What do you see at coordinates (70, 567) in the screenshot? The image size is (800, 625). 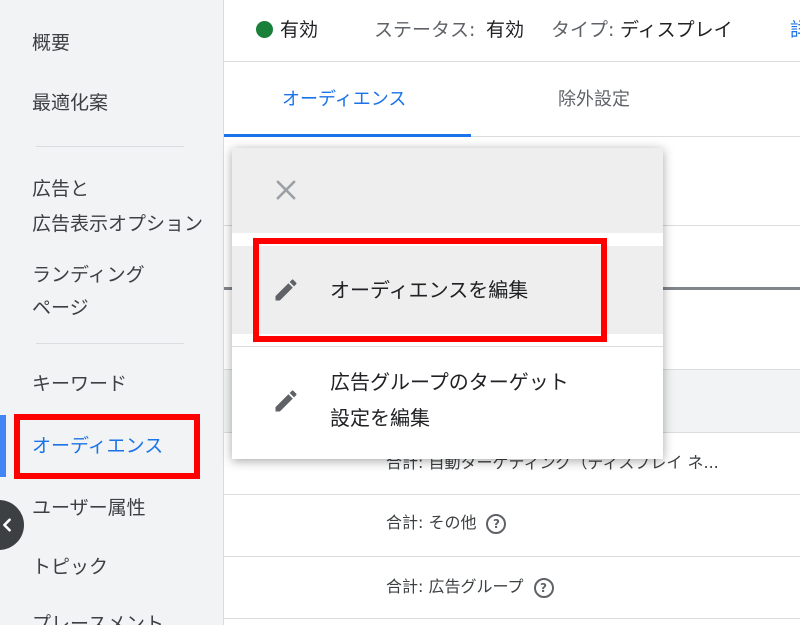 I see `sidebar-item-topics: トピック` at bounding box center [70, 567].